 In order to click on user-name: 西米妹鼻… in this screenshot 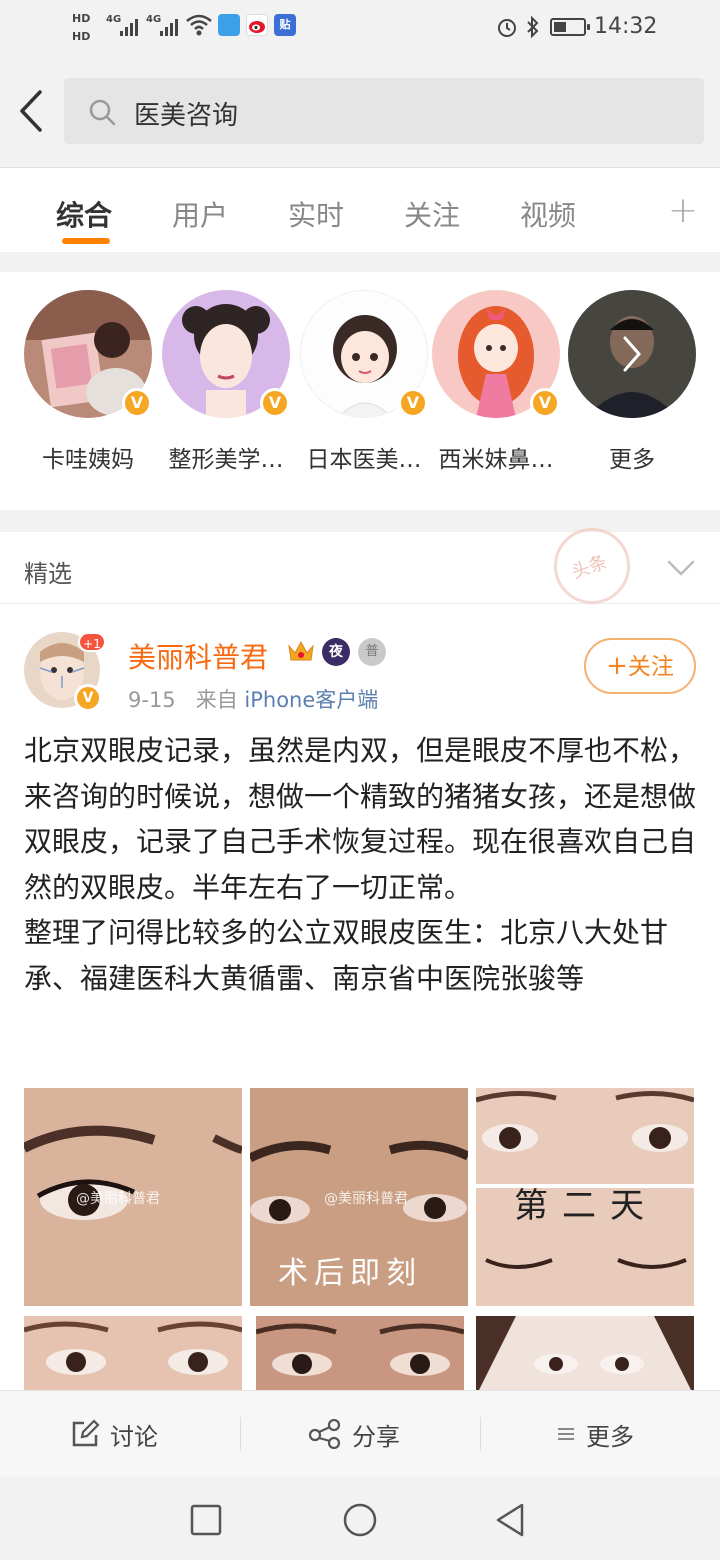, I will do `click(496, 460)`.